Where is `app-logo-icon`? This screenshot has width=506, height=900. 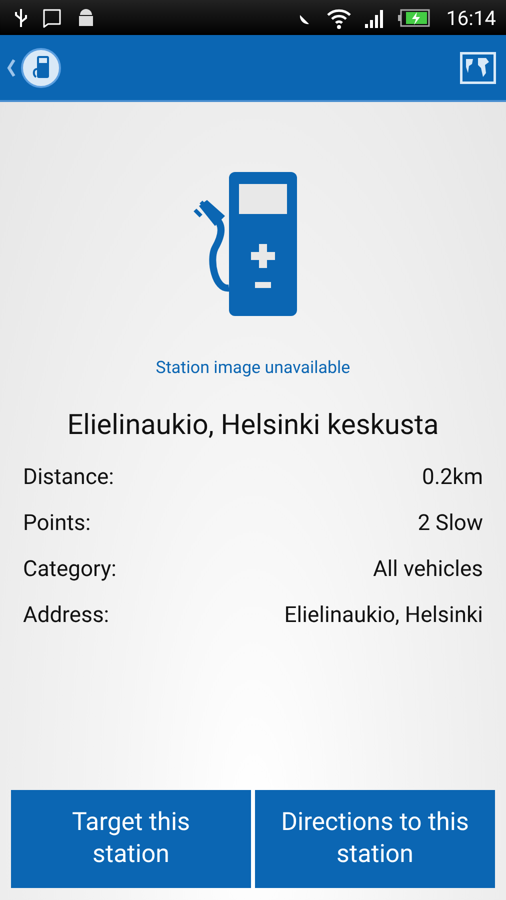 app-logo-icon is located at coordinates (41, 67).